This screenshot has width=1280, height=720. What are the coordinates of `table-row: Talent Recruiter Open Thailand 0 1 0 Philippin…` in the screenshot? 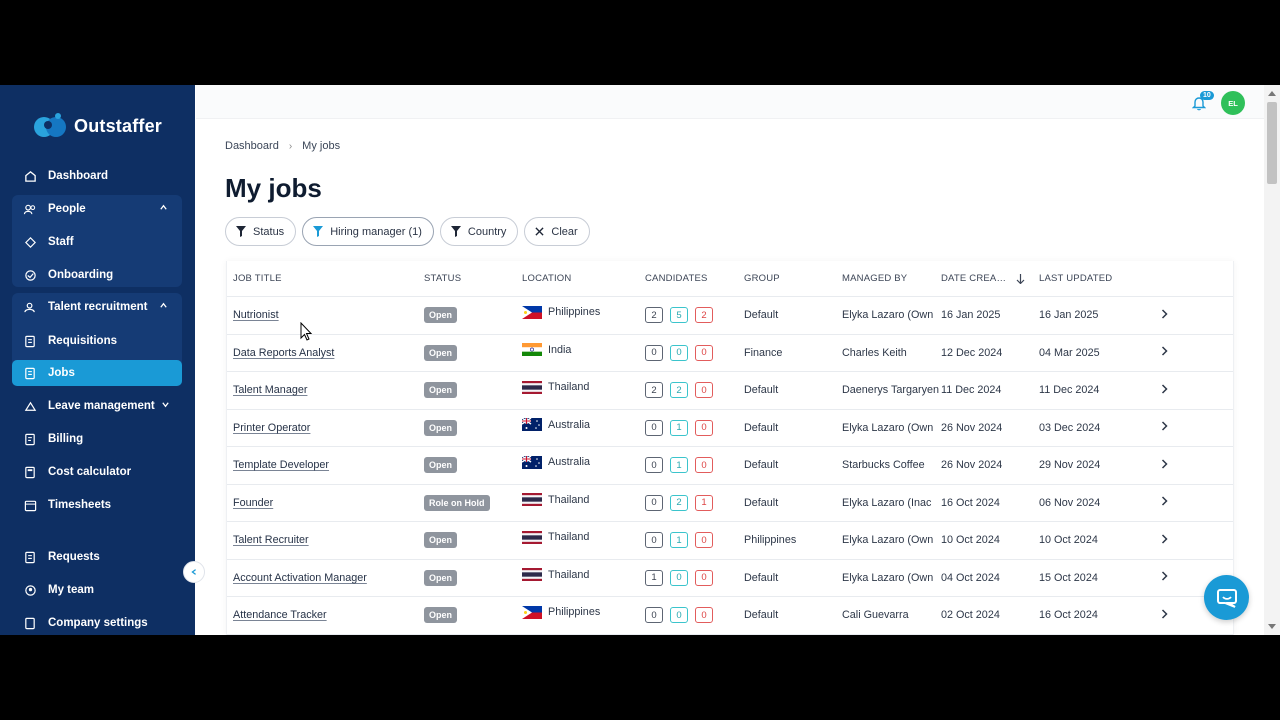 It's located at (730, 541).